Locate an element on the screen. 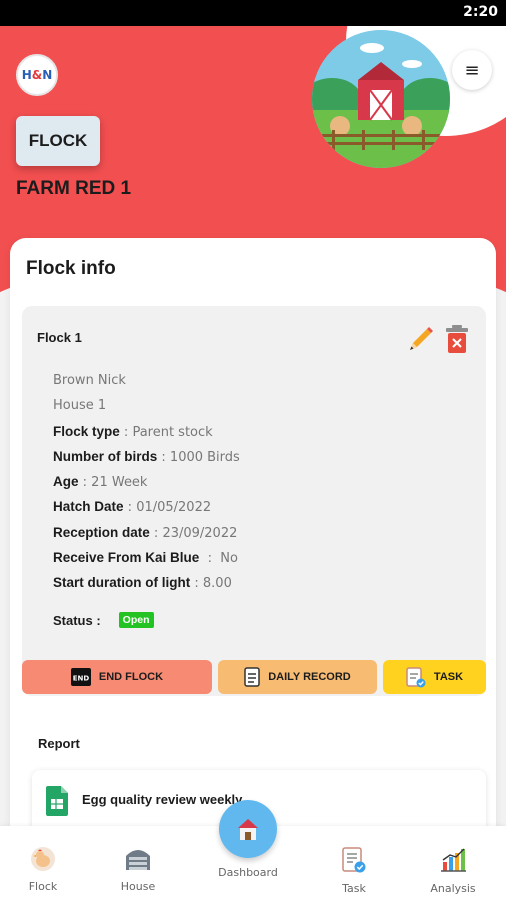  analysis-icon is located at coordinates (453, 860).